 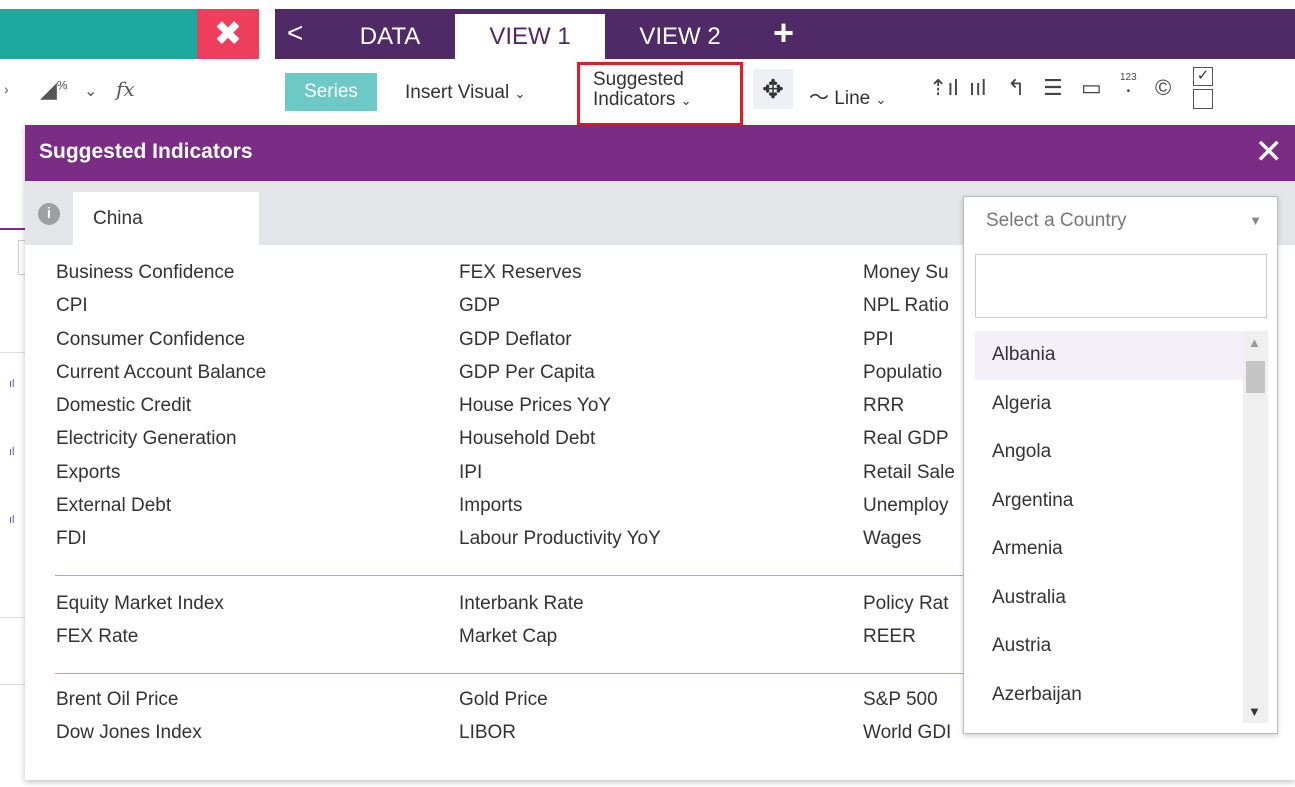 I want to click on indicator-link: Market Cap, so click(x=521, y=636).